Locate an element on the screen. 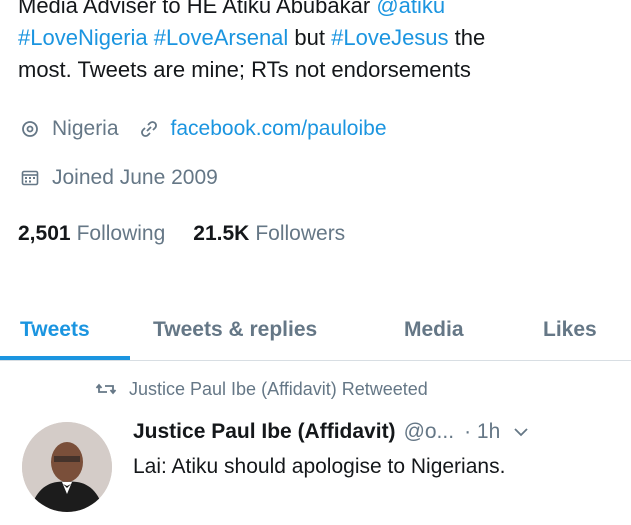 The width and height of the screenshot is (631, 525). tab-media: Media is located at coordinates (434, 330).